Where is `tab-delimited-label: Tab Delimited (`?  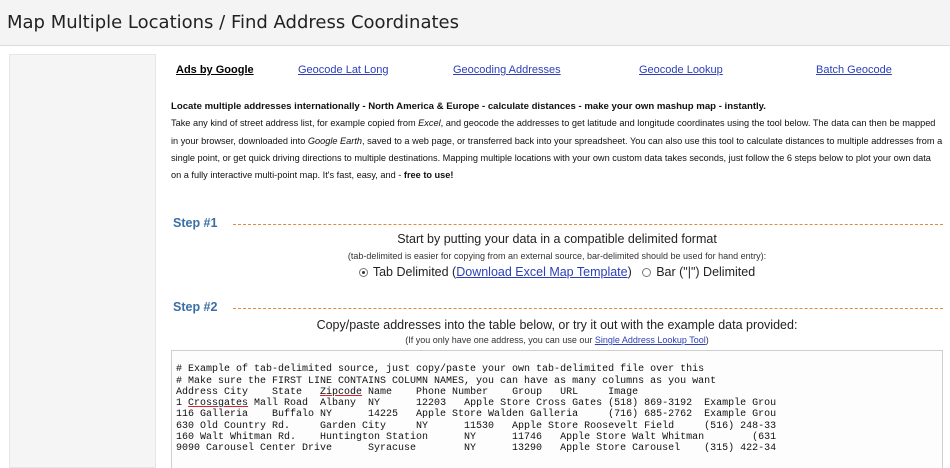
tab-delimited-label: Tab Delimited ( is located at coordinates (414, 272).